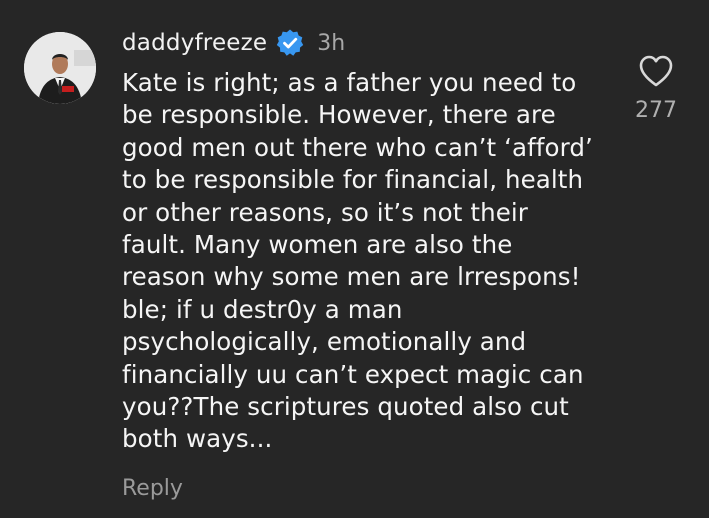  I want to click on comment-line: Kate is right; as a father you need to, so click(349, 82).